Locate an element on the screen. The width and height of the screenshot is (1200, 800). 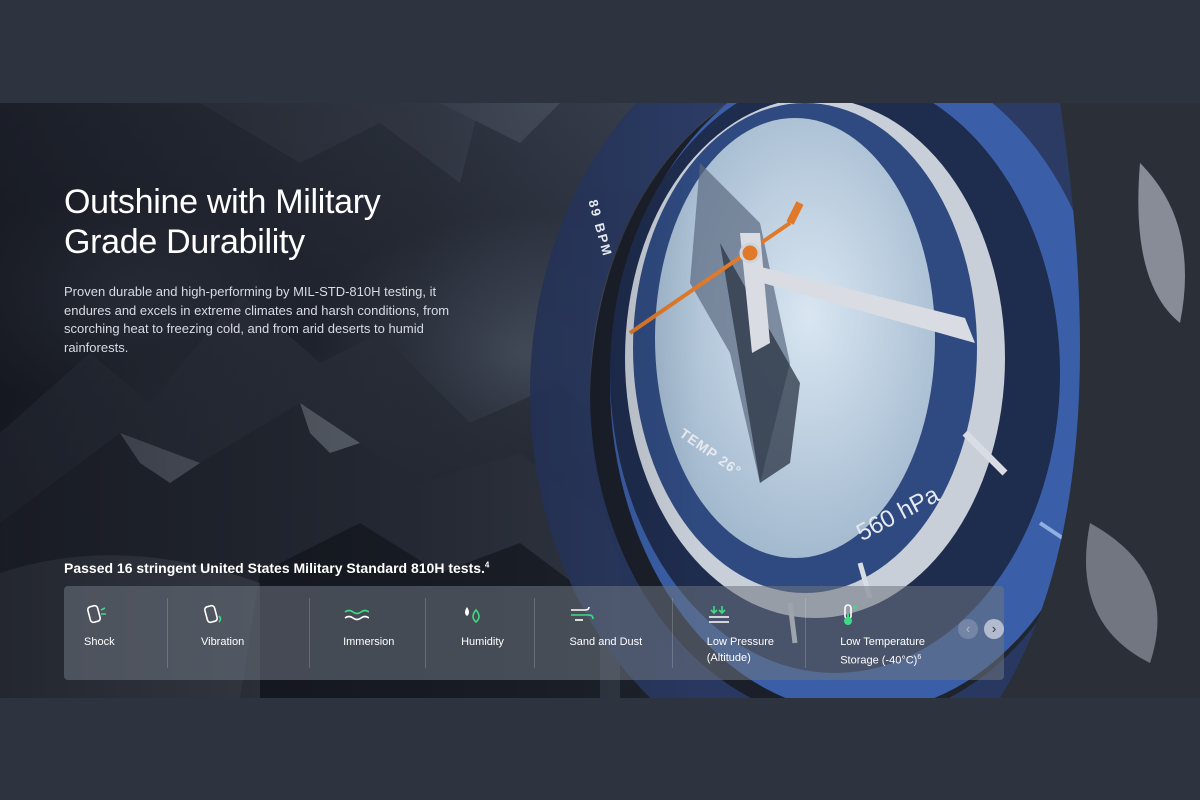
test-item-immersion: Immersion is located at coordinates (367, 633).